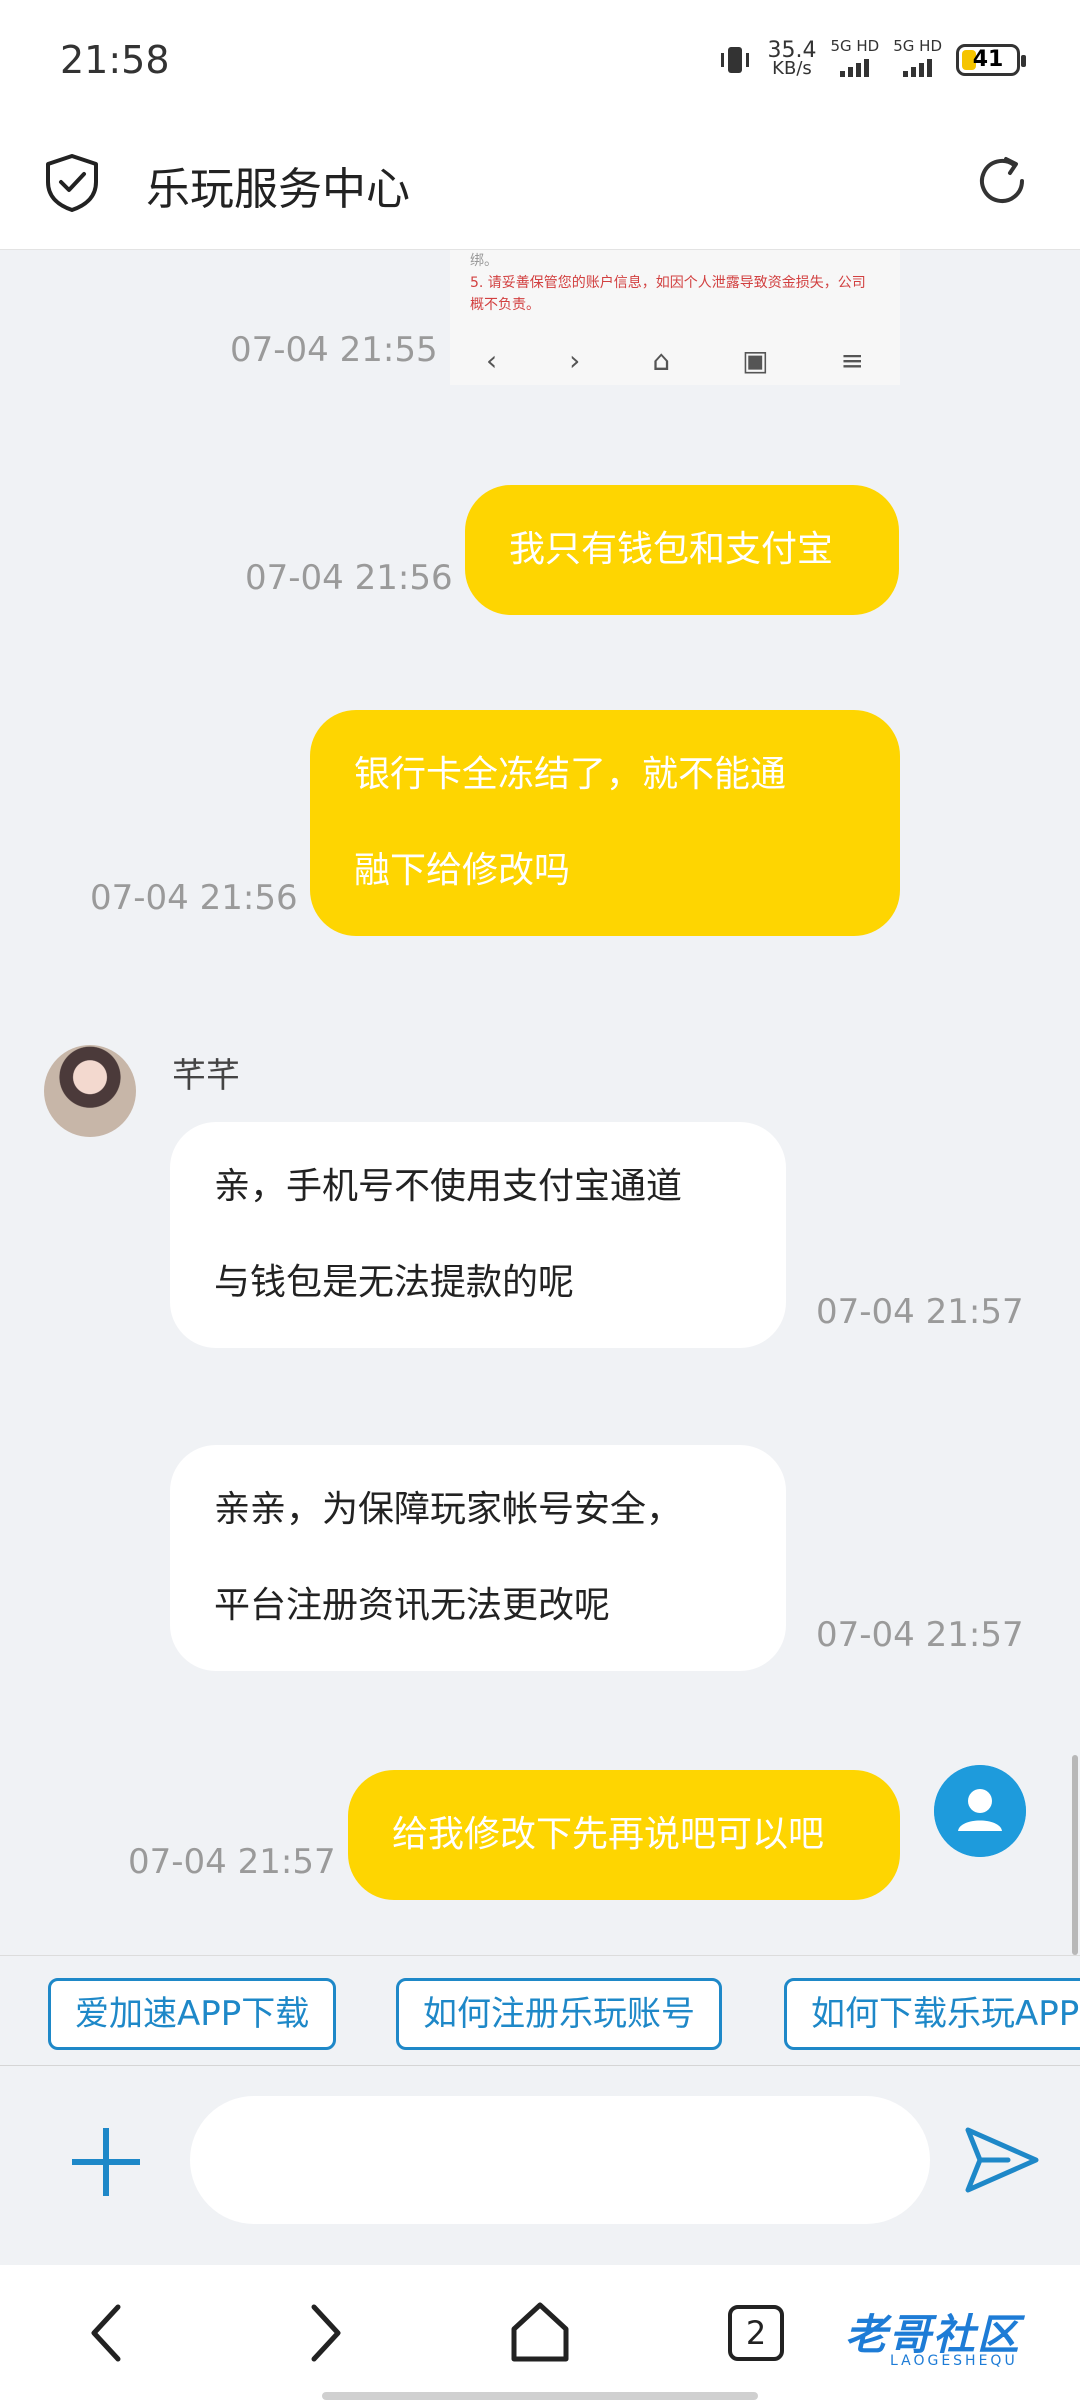 The image size is (1080, 2408). Describe the element at coordinates (334, 350) in the screenshot. I see `message-time: 07-04 21:55` at that location.